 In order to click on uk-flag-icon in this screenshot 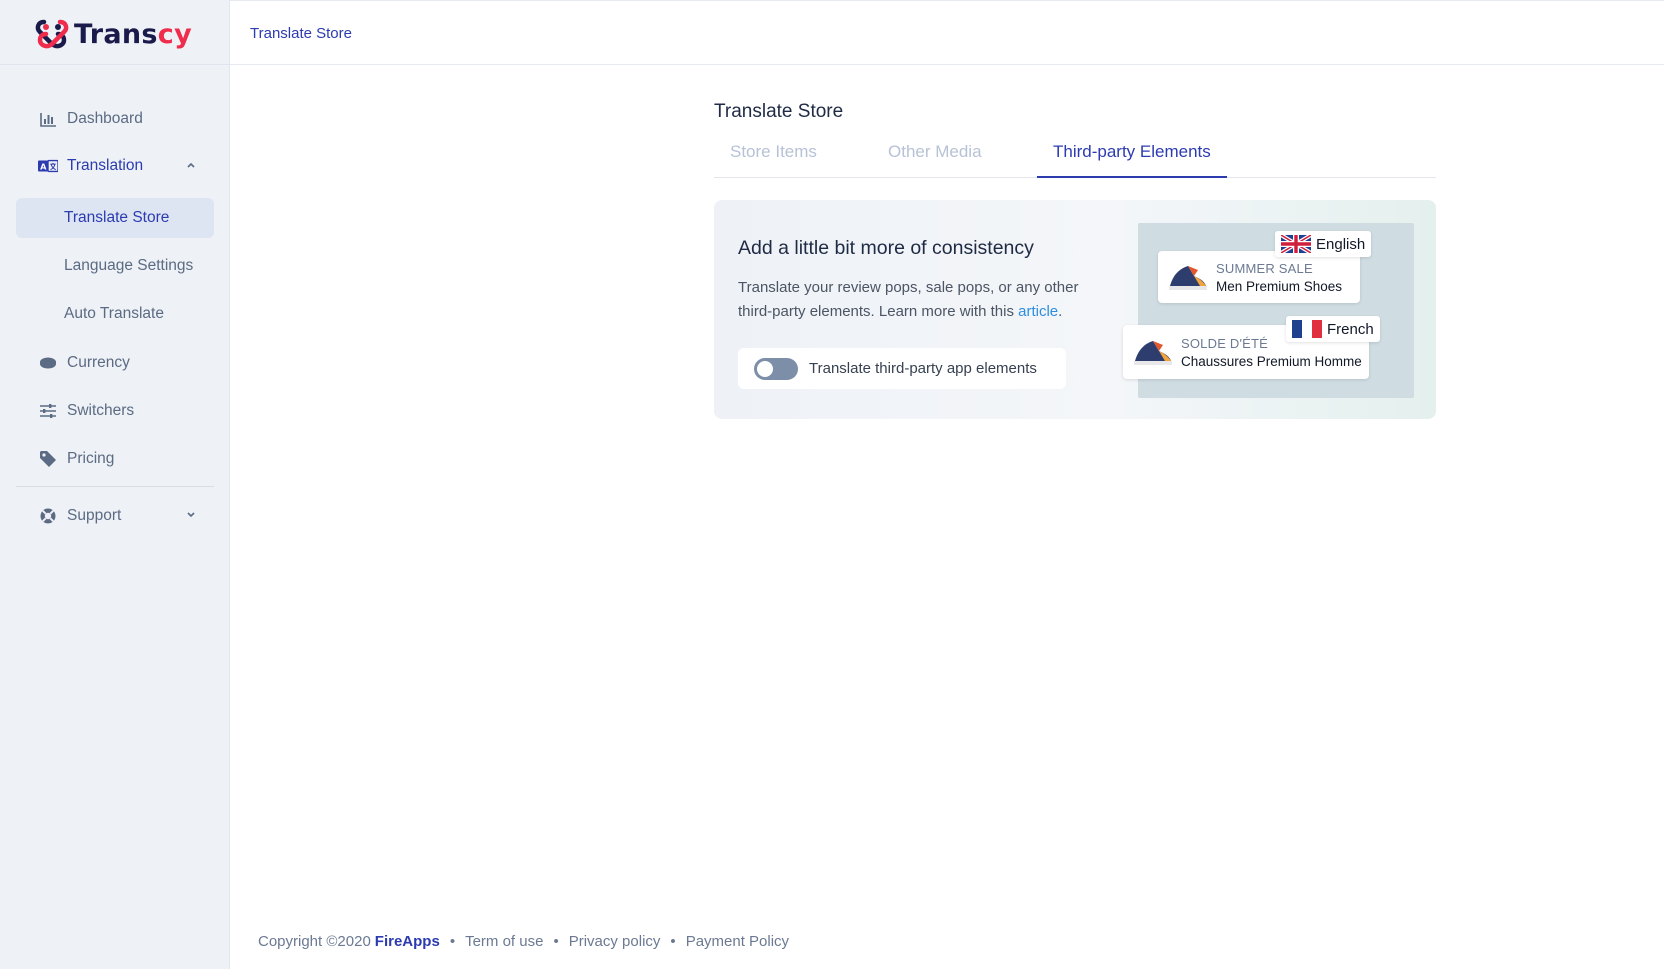, I will do `click(1296, 244)`.